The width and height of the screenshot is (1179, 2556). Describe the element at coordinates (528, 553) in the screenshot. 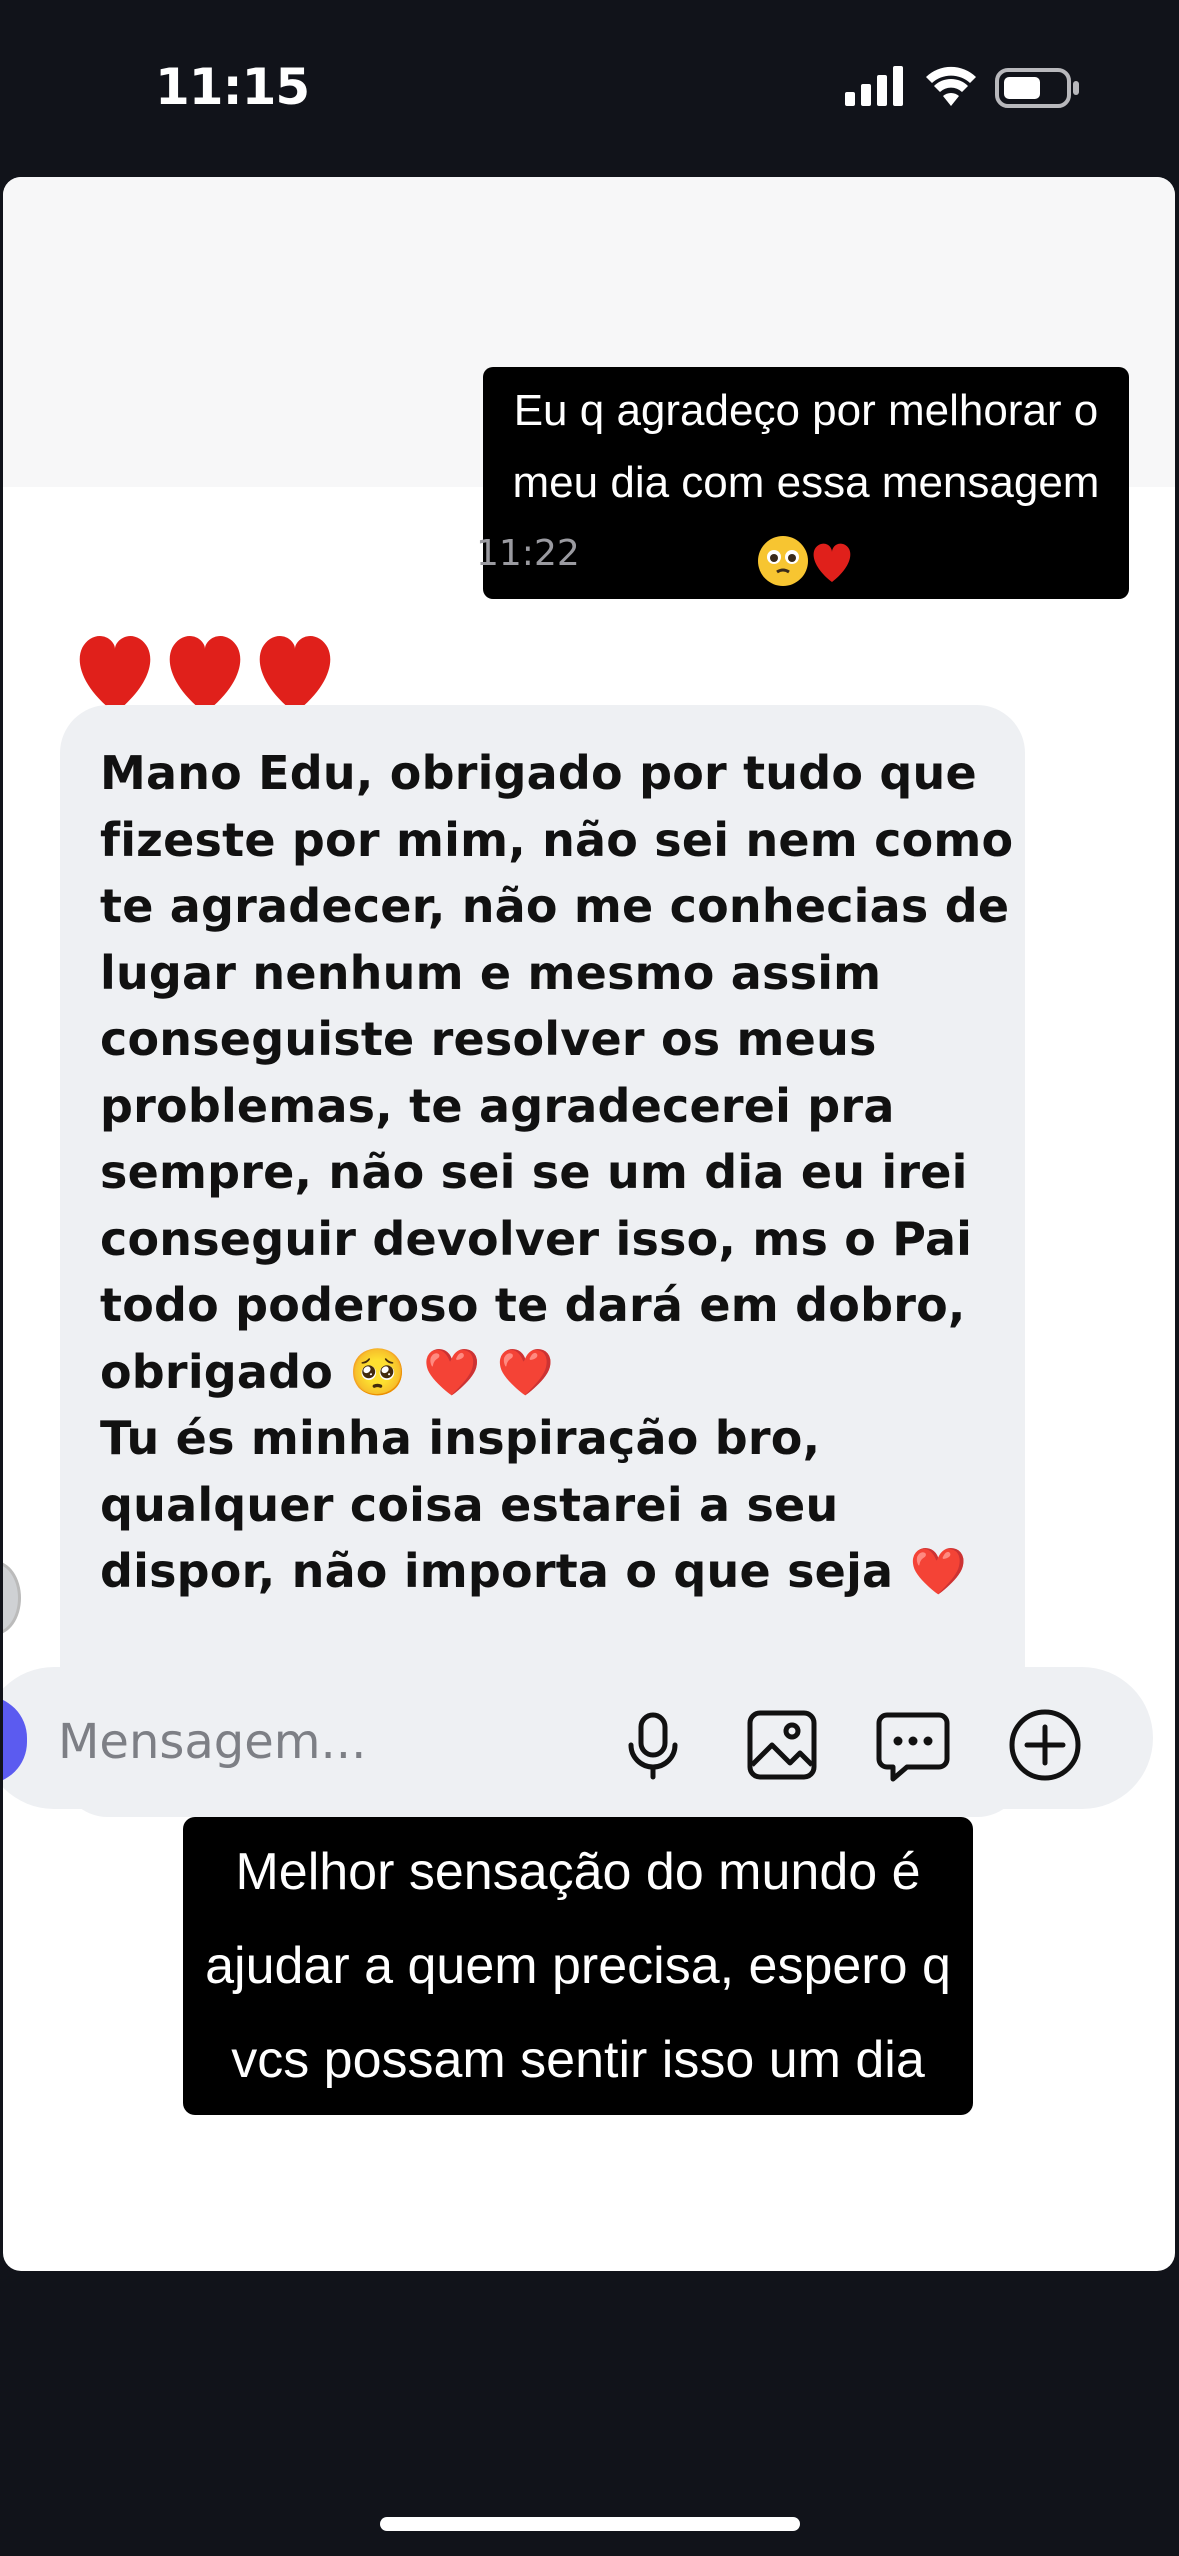

I see `message-timestamp: 11:22` at that location.